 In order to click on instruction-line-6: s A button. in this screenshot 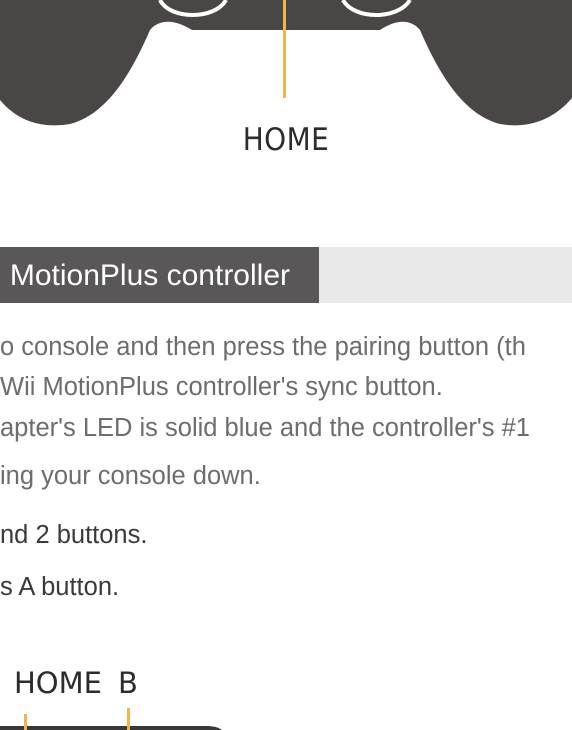, I will do `click(60, 587)`.